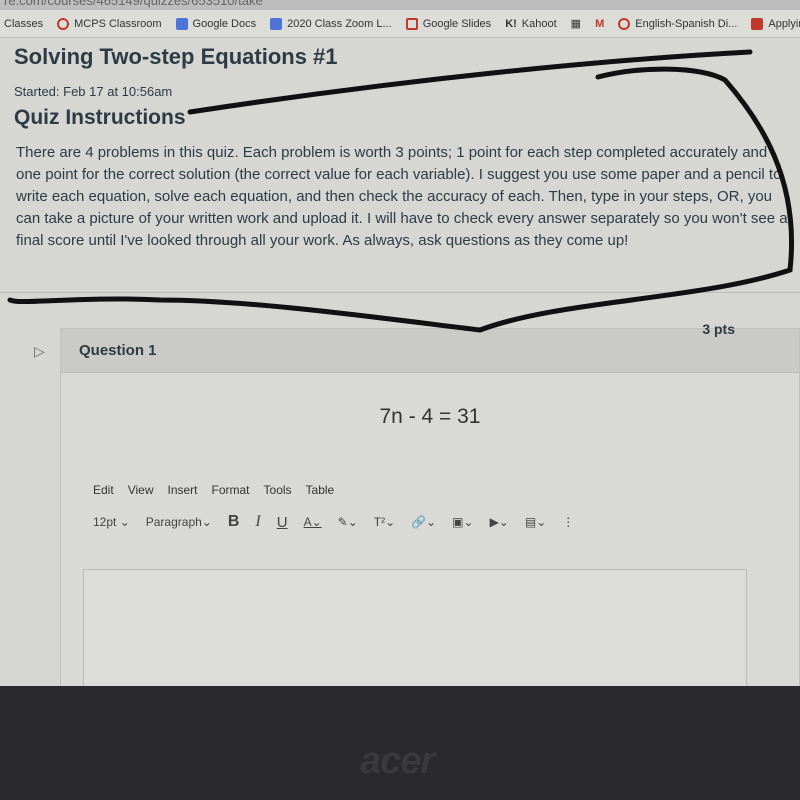  I want to click on italic-button: I, so click(257, 522).